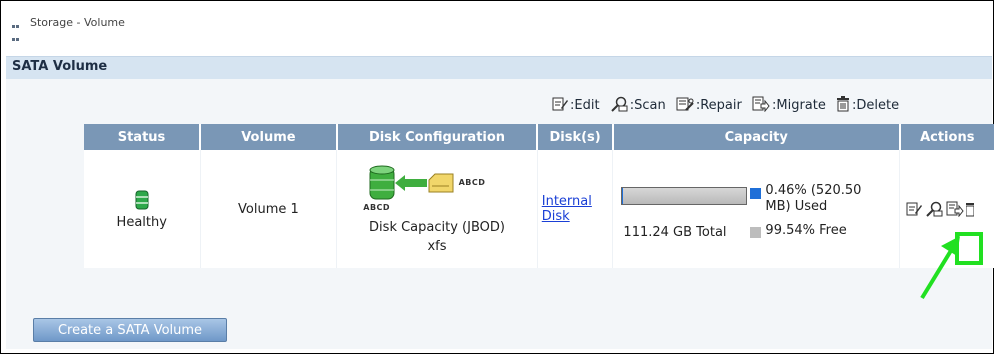 The height and width of the screenshot is (354, 994). I want to click on disk-label-bottom: ABCD, so click(377, 207).